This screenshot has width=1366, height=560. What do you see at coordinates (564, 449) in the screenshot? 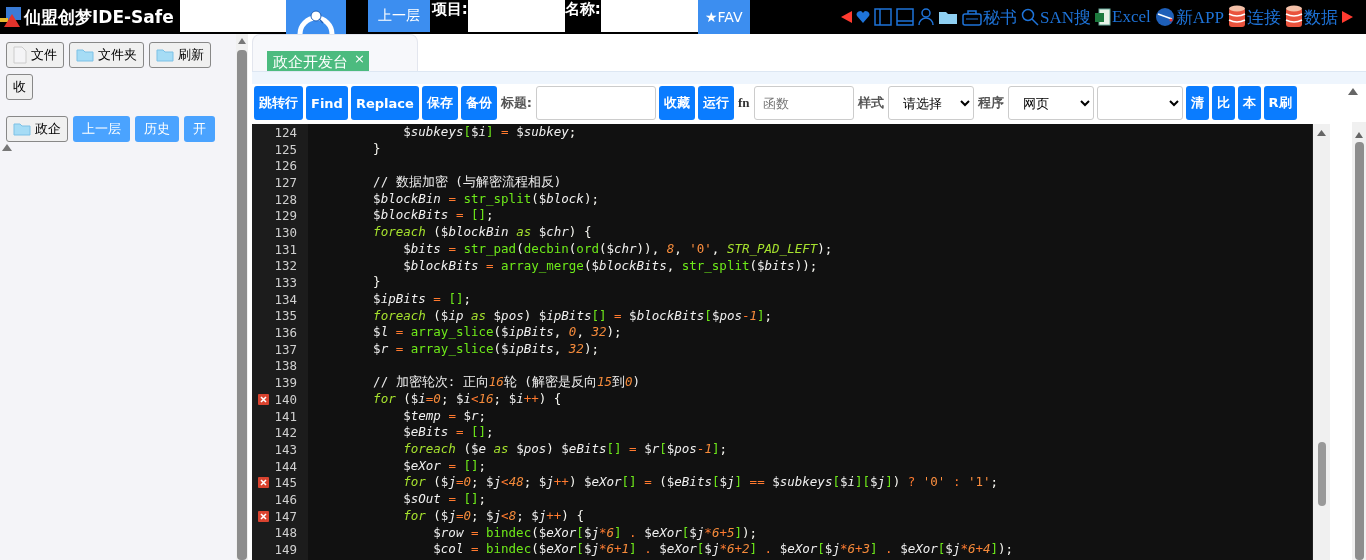
I see `code-line: foreach ($e as $pos) $eBits[] = $r[$pos-1];` at bounding box center [564, 449].